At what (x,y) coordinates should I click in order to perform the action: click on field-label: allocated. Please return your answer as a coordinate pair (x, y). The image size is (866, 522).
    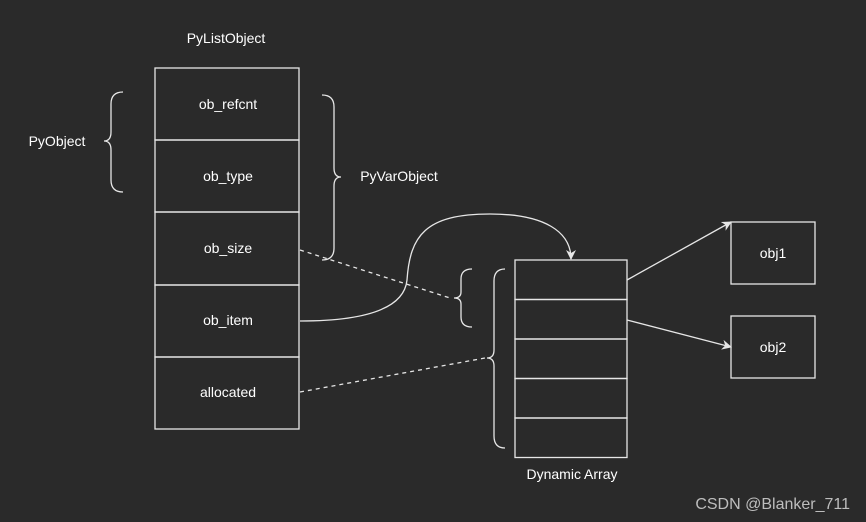
    Looking at the image, I should click on (228, 392).